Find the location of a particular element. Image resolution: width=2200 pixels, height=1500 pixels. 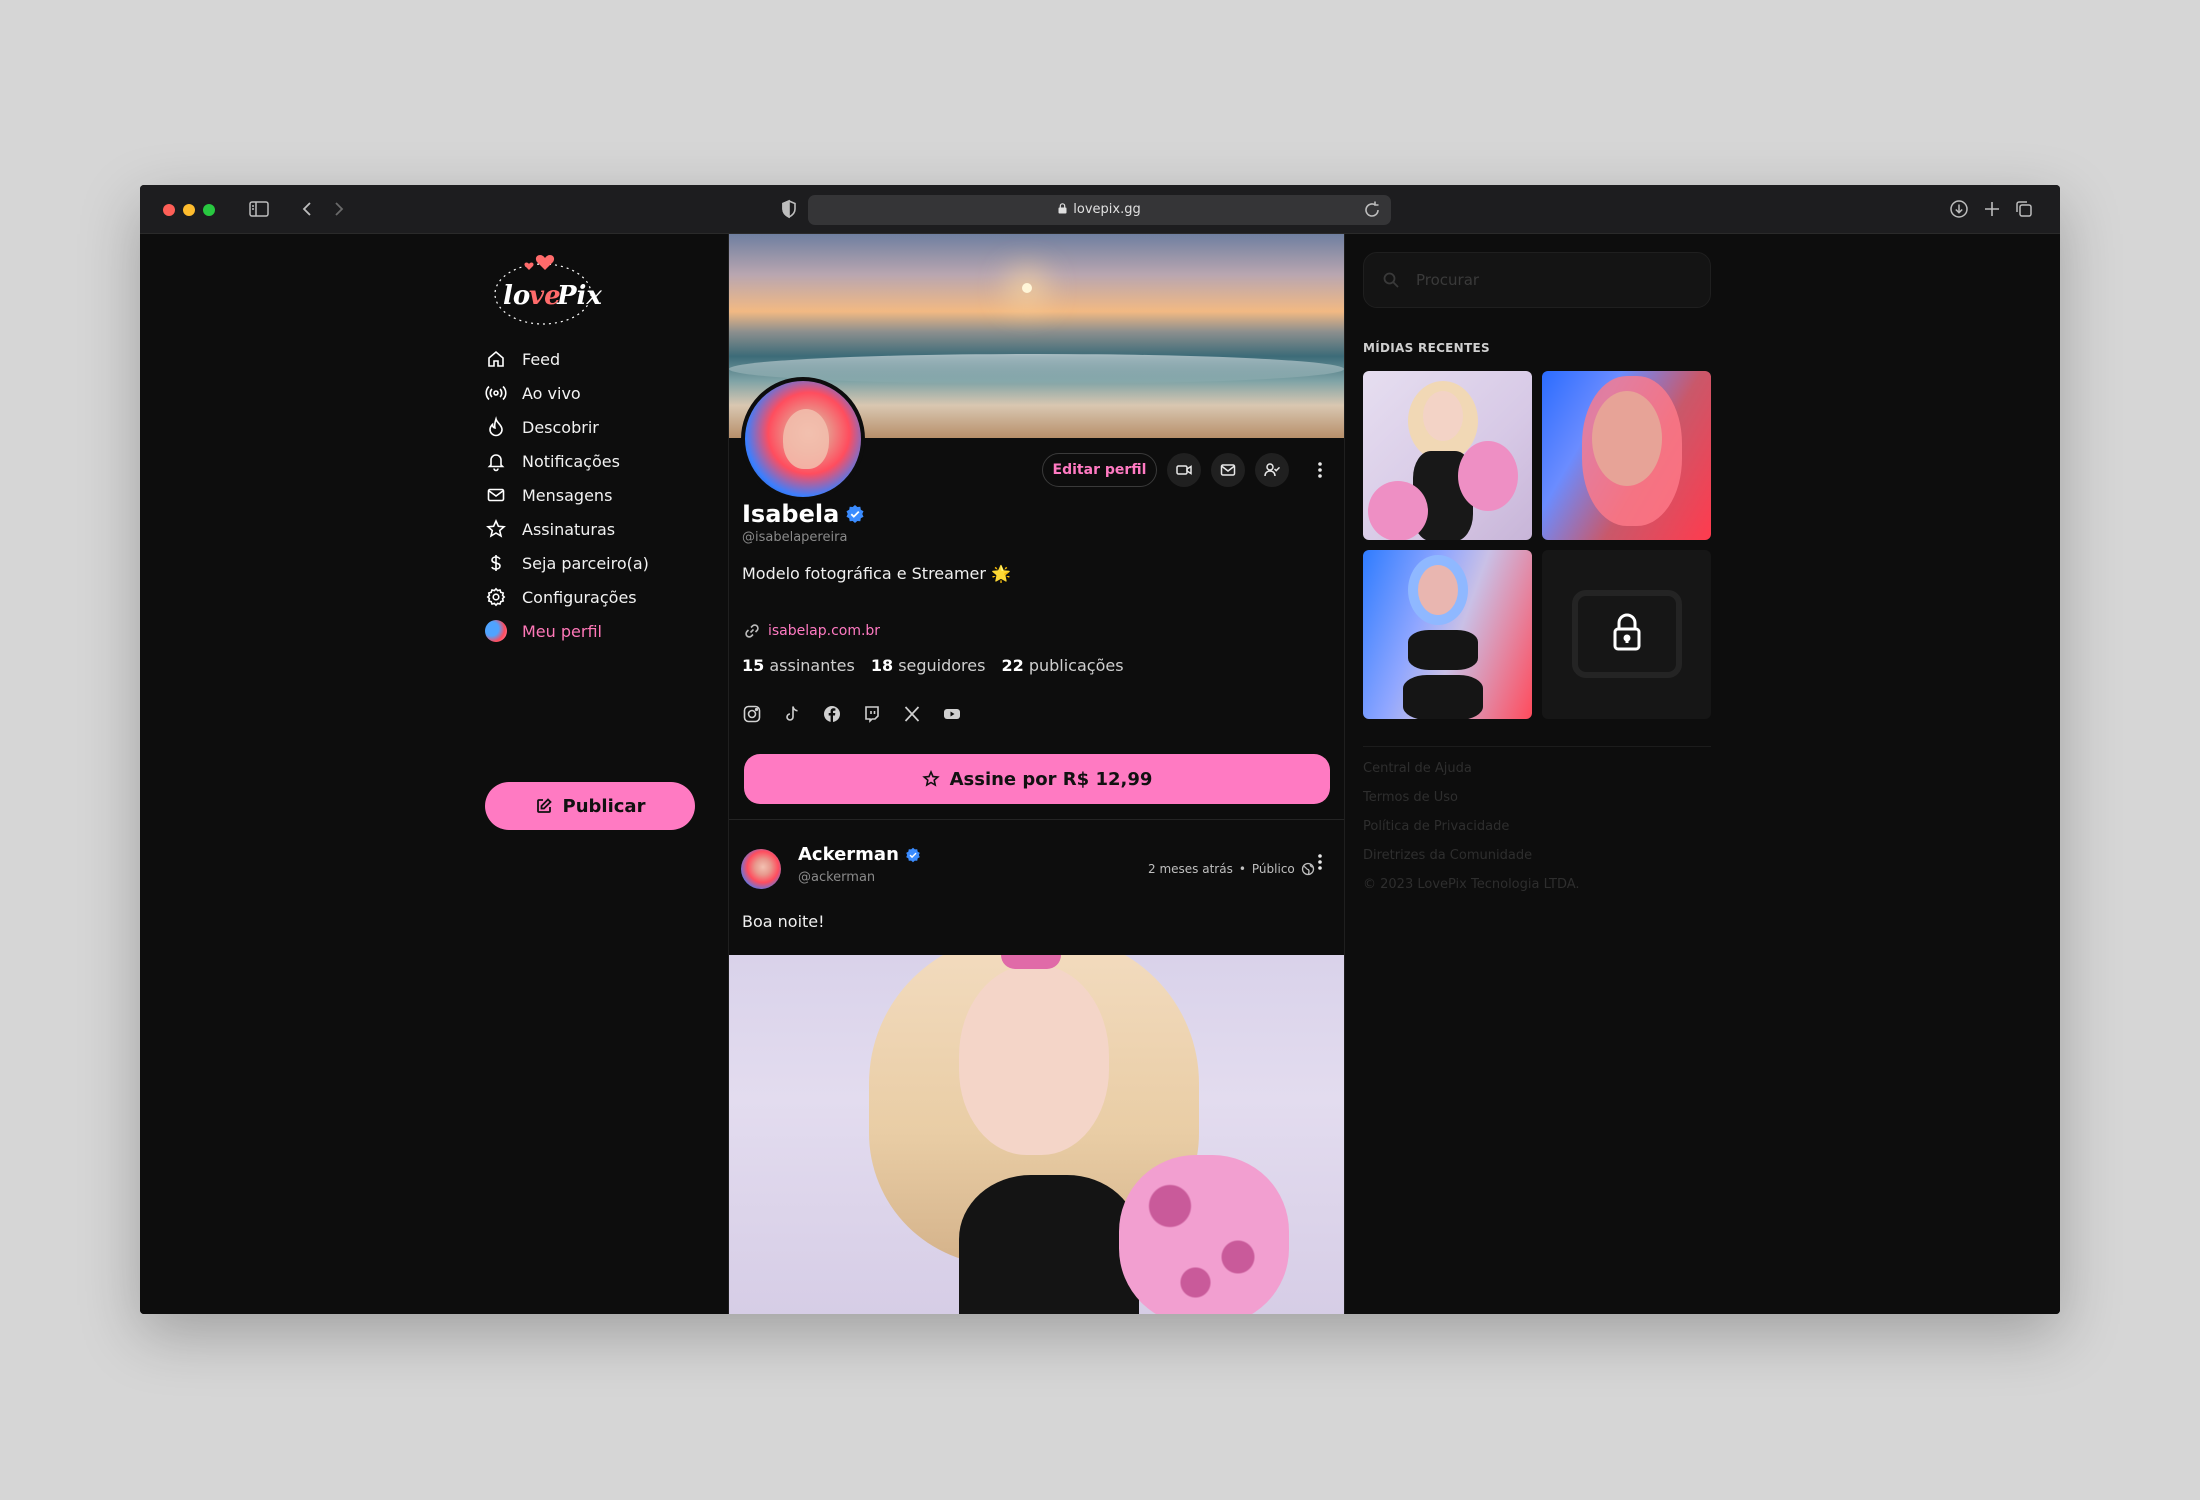

nav-item-notificacoes: Notificações is located at coordinates (585, 461).